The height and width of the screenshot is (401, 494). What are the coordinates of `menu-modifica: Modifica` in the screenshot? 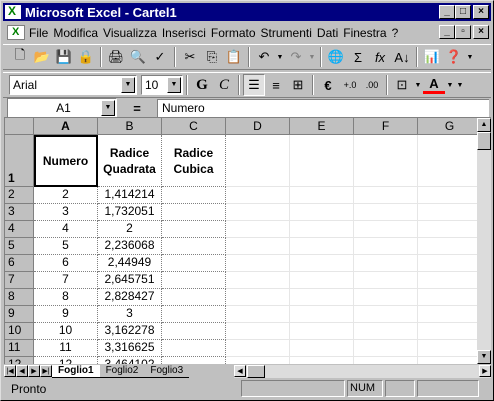 It's located at (78, 33).